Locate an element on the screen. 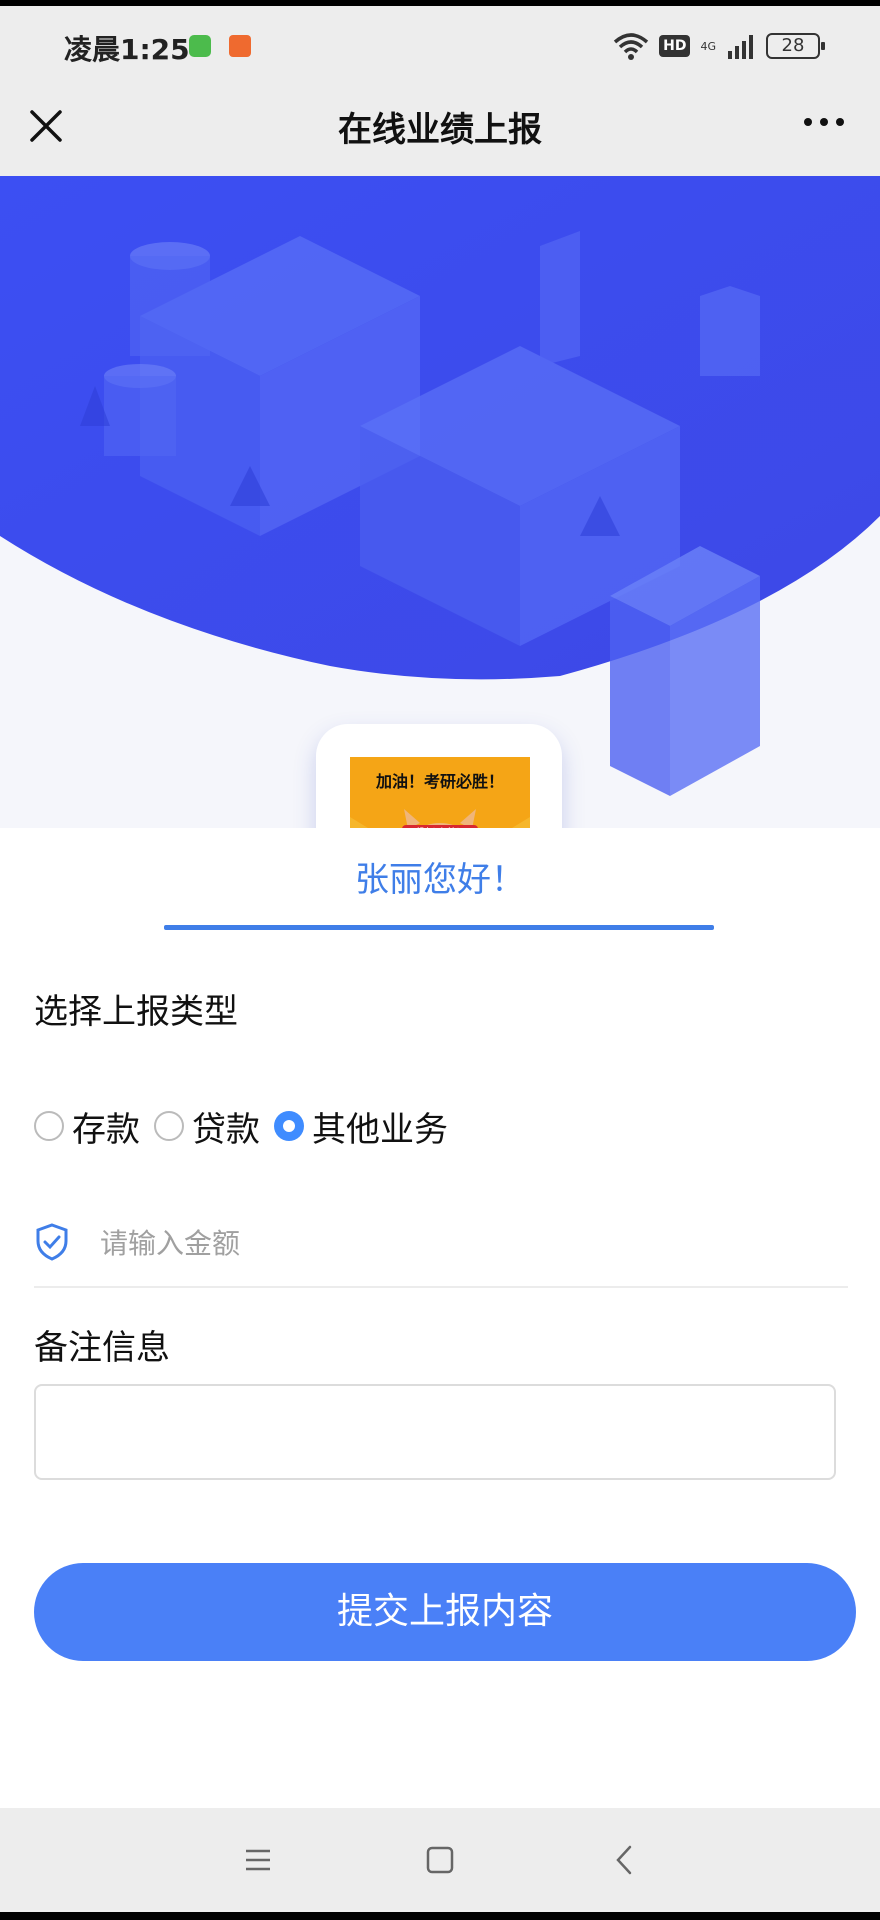  greeting-underline is located at coordinates (439, 927).